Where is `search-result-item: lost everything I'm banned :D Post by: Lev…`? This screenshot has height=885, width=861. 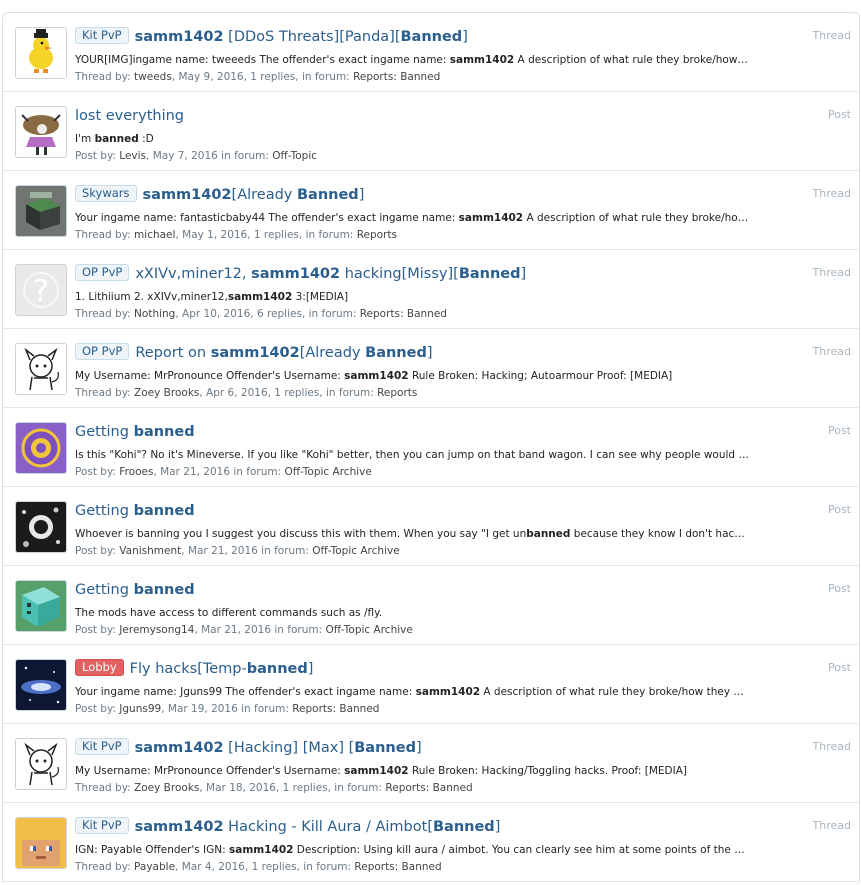 search-result-item: lost everything I'm banned :D Post by: Lev… is located at coordinates (431, 131).